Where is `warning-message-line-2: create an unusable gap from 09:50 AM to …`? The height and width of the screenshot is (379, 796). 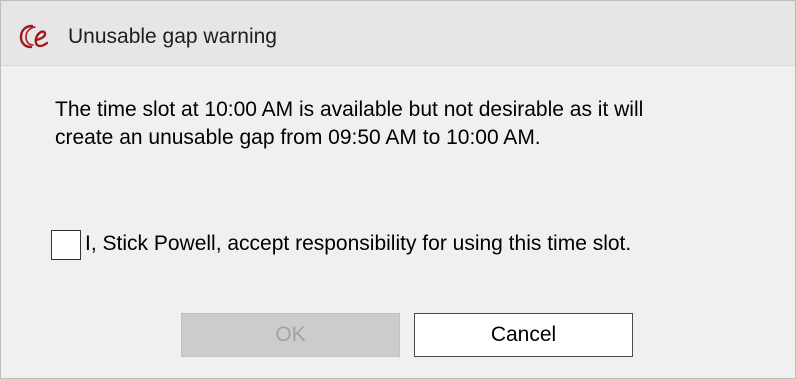 warning-message-line-2: create an unusable gap from 09:50 AM to … is located at coordinates (298, 137).